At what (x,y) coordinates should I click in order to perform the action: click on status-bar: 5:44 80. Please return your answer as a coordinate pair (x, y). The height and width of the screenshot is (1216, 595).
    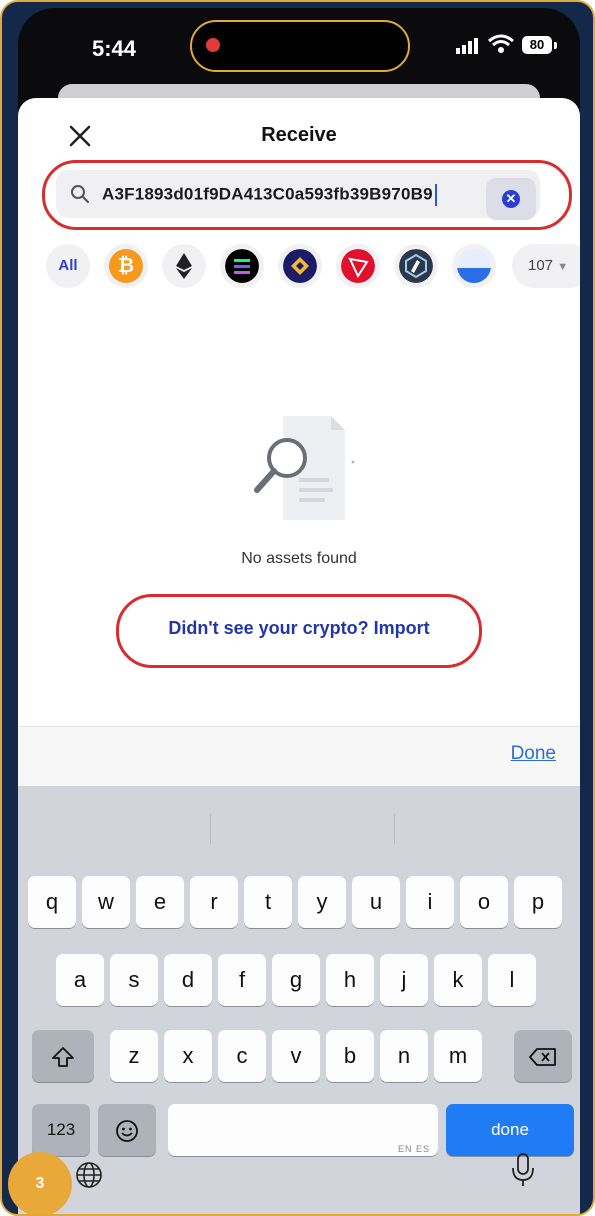
    Looking at the image, I should click on (299, 48).